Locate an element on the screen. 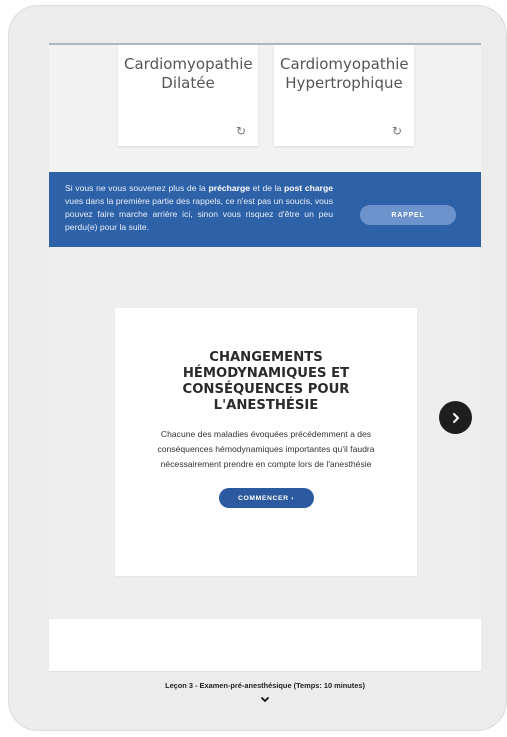  keyword-postcharge: post charge is located at coordinates (308, 188).